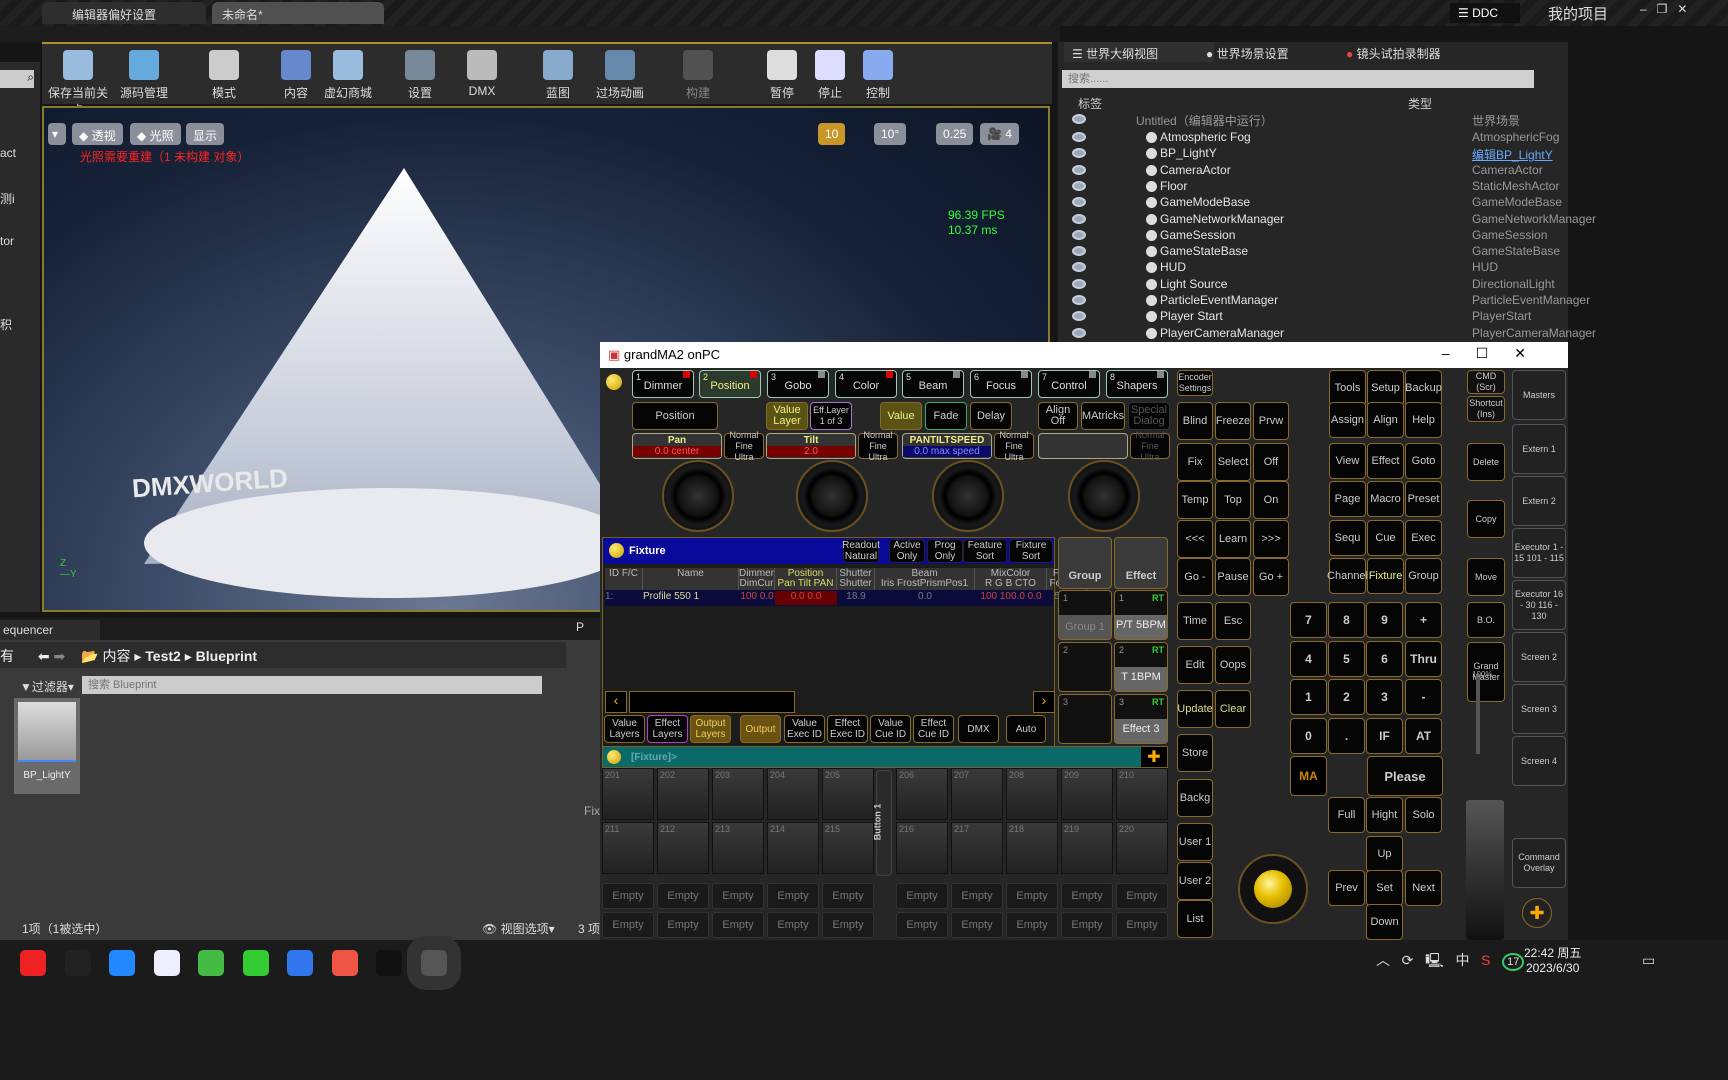 This screenshot has width=1728, height=1080. Describe the element at coordinates (738, 848) in the screenshot. I see `executor-cell: 213` at that location.